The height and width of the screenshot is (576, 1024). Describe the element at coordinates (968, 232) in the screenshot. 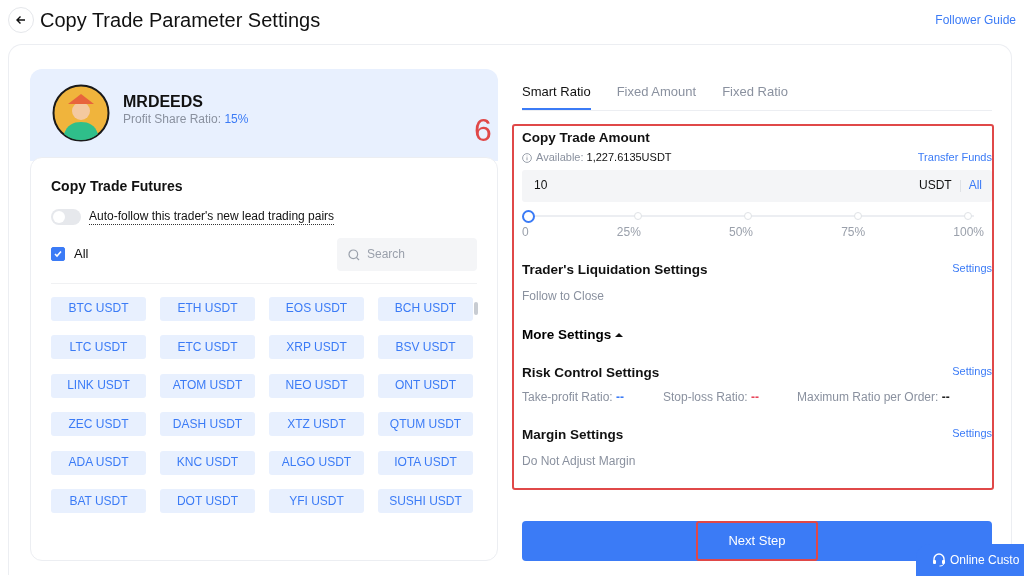

I see `tick-label: 100%` at that location.